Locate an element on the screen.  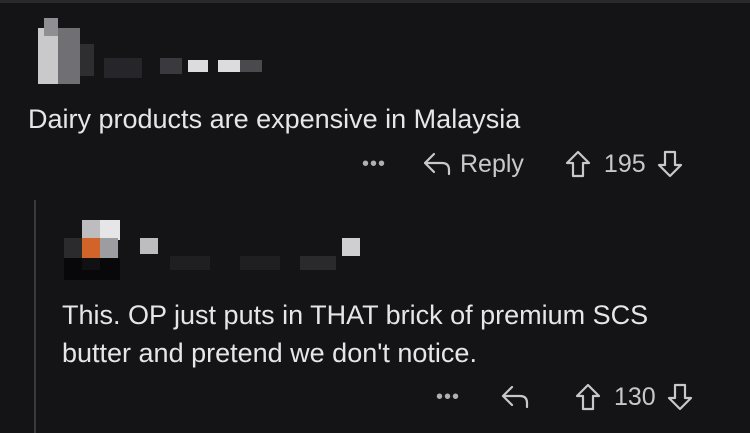
reply-label: Reply is located at coordinates (492, 163).